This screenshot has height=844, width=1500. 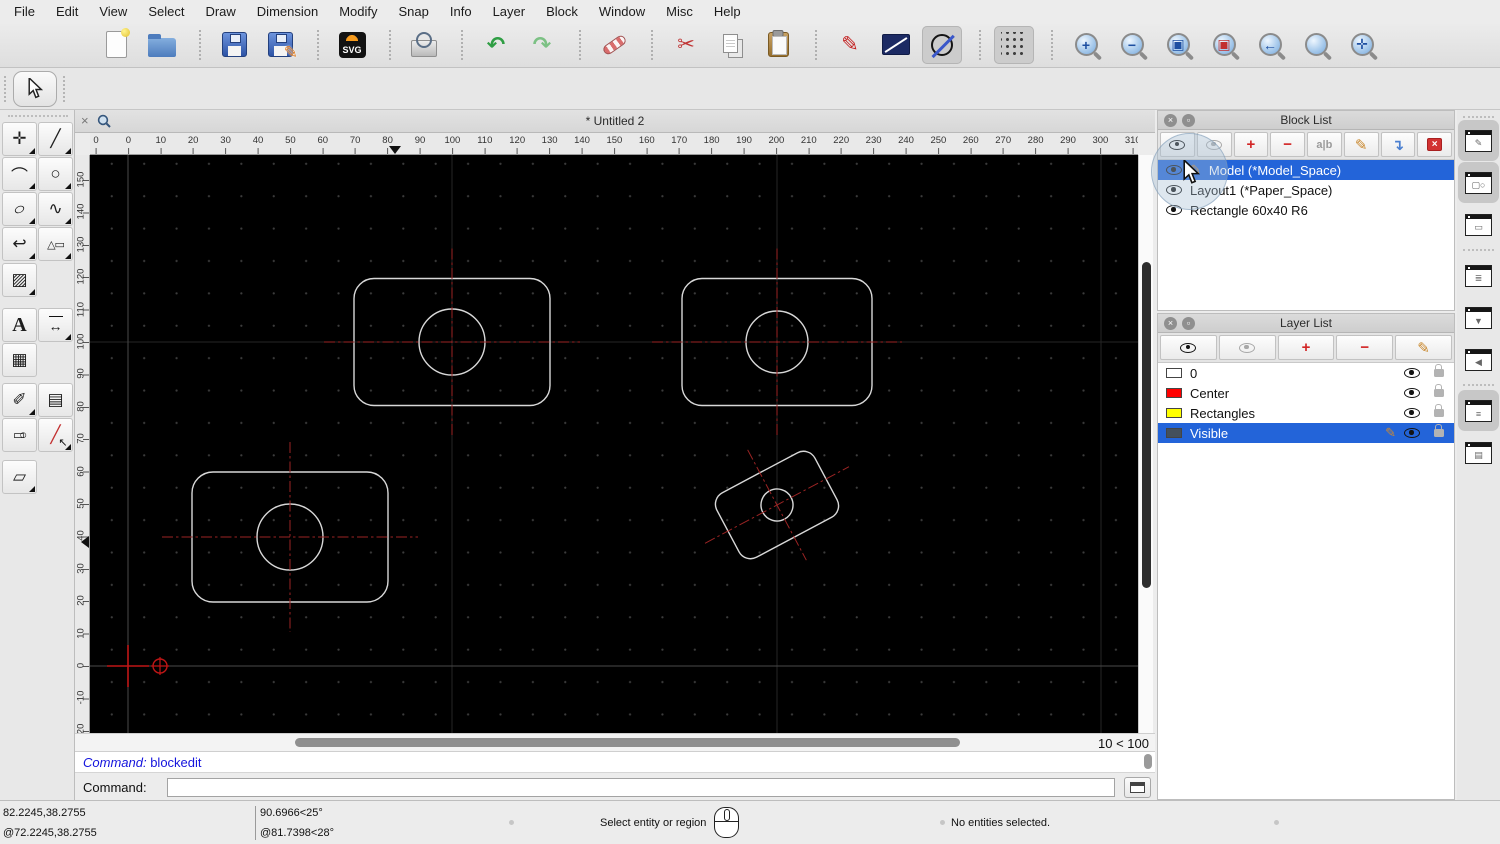 What do you see at coordinates (1478, 317) in the screenshot?
I see `selection-filter-panel-toggle: ▼` at bounding box center [1478, 317].